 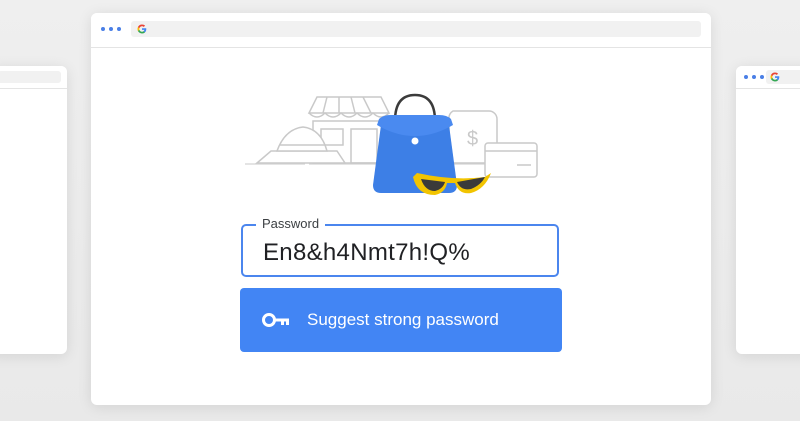 What do you see at coordinates (511, 160) in the screenshot?
I see `credit-card-icon` at bounding box center [511, 160].